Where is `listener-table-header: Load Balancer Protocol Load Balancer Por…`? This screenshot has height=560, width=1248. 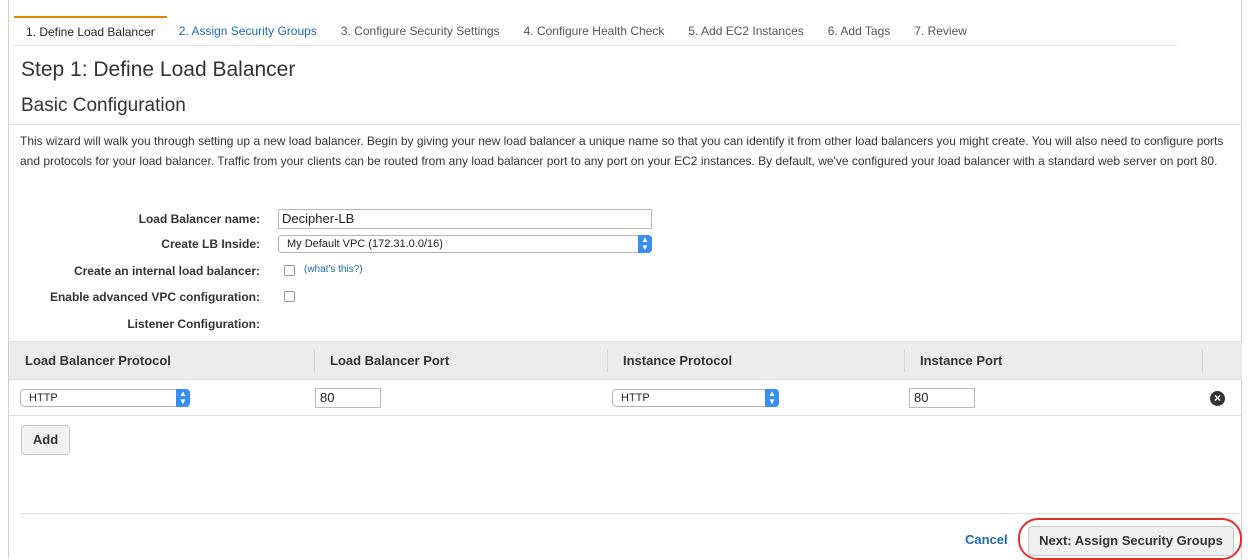
listener-table-header: Load Balancer Protocol Load Balancer Por… is located at coordinates (625, 360).